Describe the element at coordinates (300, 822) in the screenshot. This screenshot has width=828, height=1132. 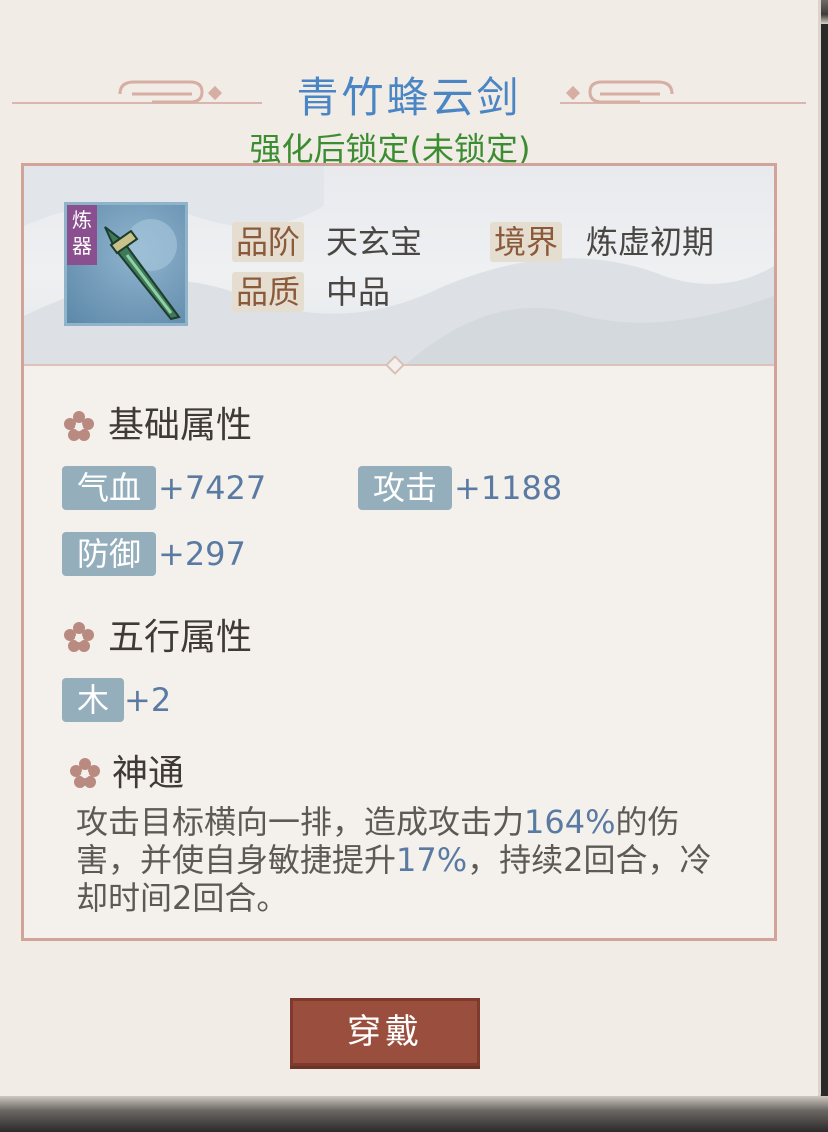
I see `skill-desc-text: 攻击目标横向一排，造成攻击力` at that location.